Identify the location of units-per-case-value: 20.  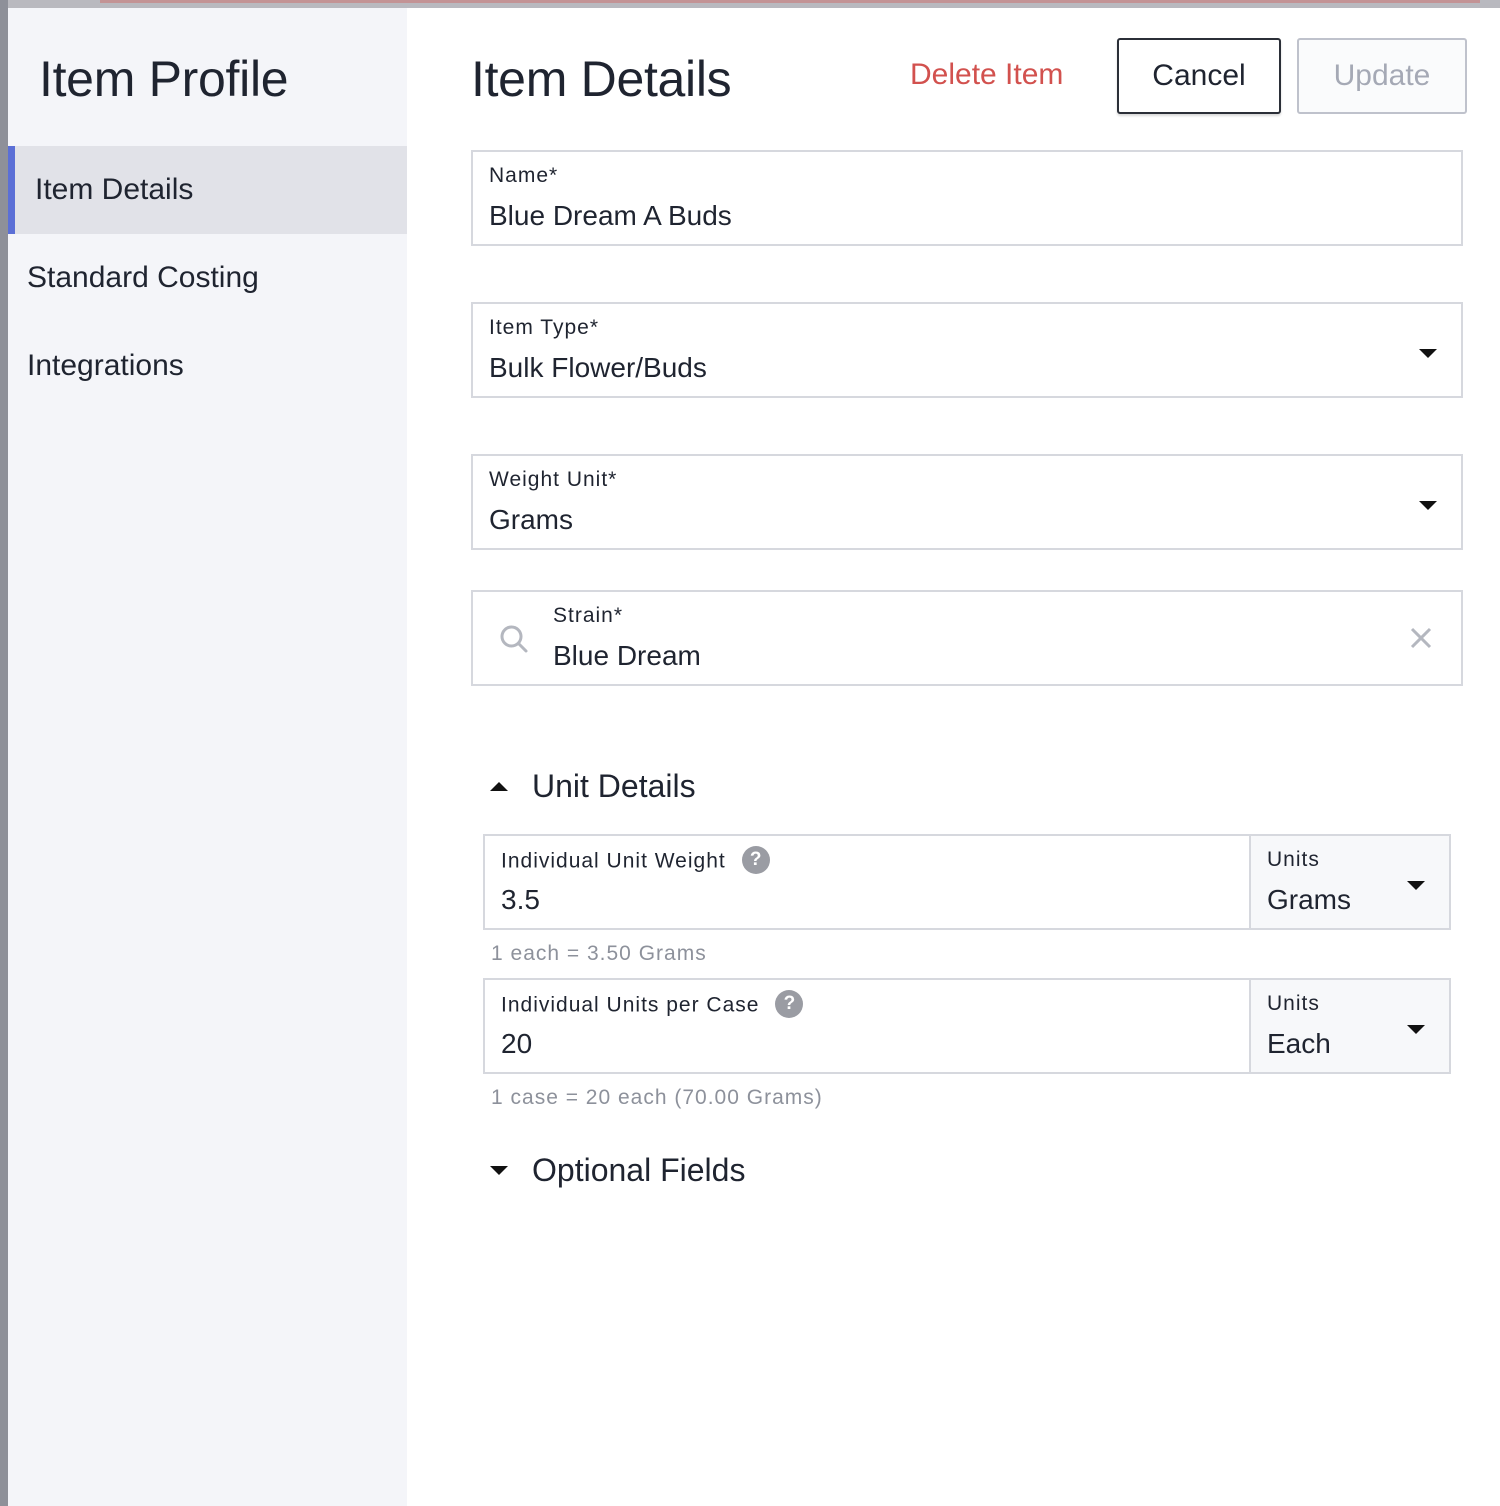
(517, 1043).